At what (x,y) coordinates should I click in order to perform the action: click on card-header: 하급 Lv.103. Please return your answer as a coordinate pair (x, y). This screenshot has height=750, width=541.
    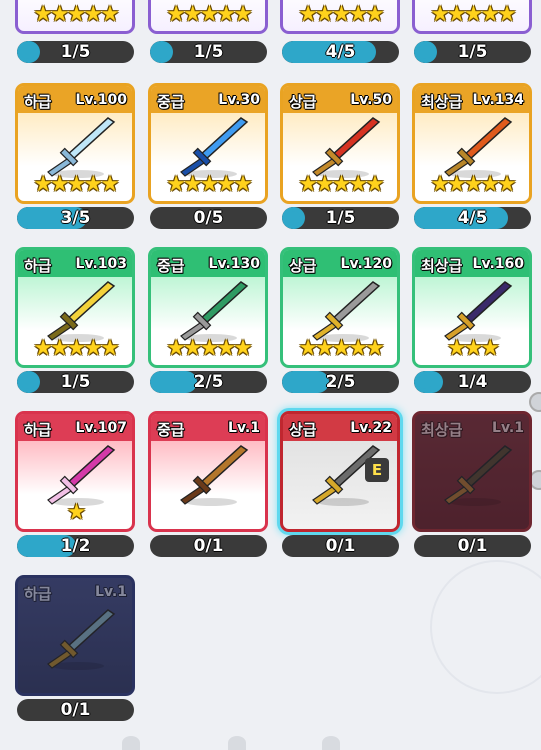
    Looking at the image, I should click on (75, 263).